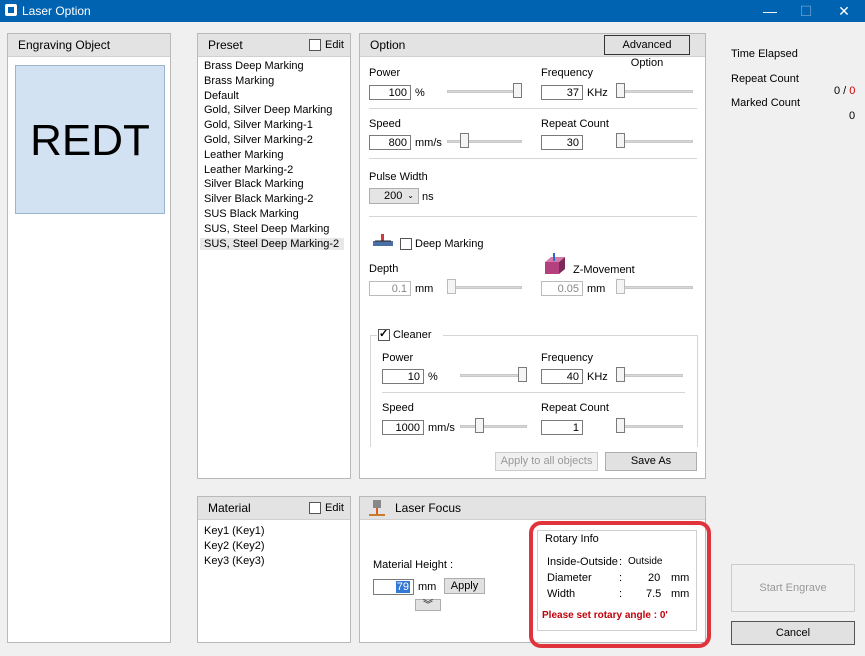 This screenshot has height=656, width=865. I want to click on cancel-button: Cancel, so click(793, 633).